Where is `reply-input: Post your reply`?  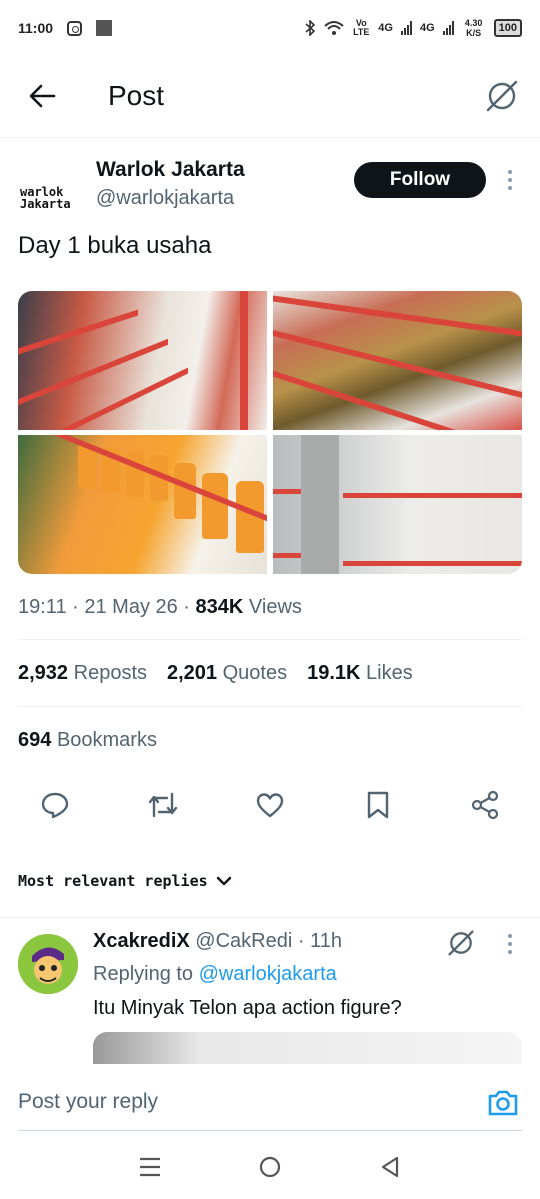 reply-input: Post your reply is located at coordinates (88, 1102).